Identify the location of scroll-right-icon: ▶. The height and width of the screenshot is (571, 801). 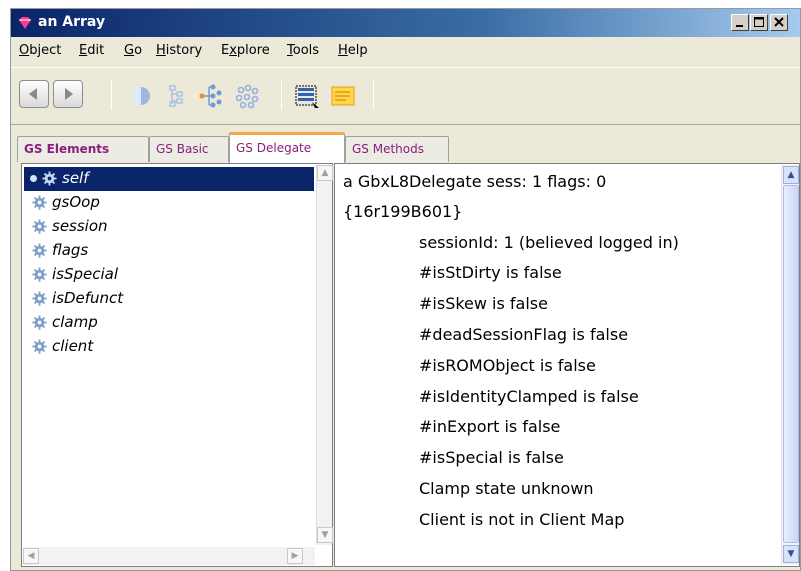
(295, 556).